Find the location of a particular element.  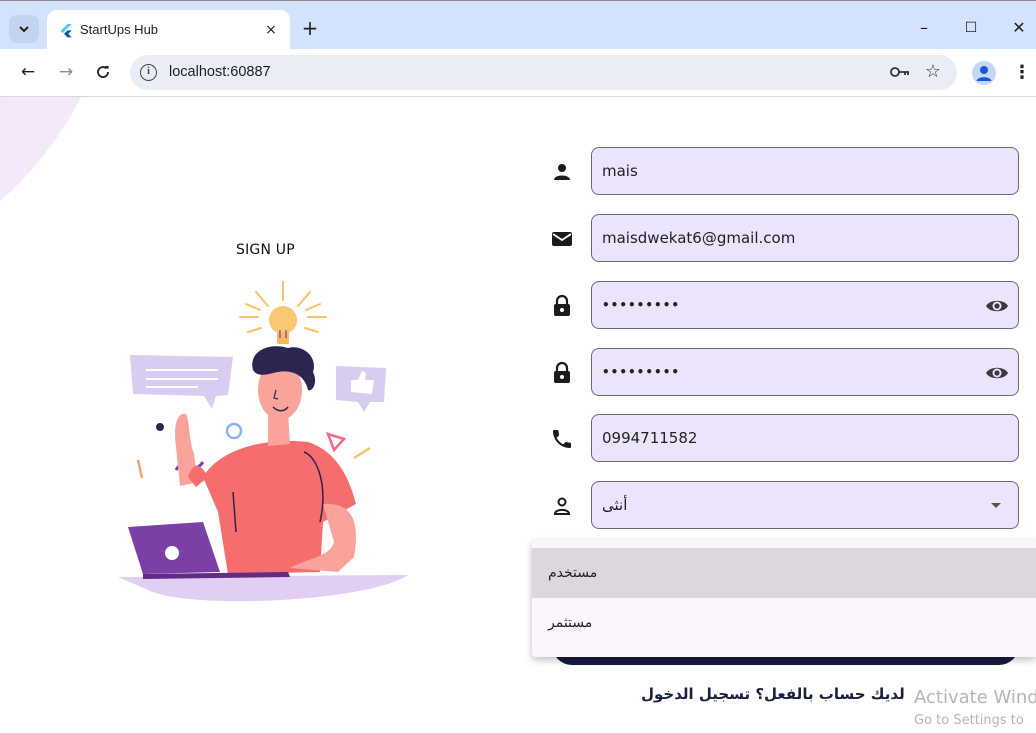

new-tab-button: + is located at coordinates (310, 28).